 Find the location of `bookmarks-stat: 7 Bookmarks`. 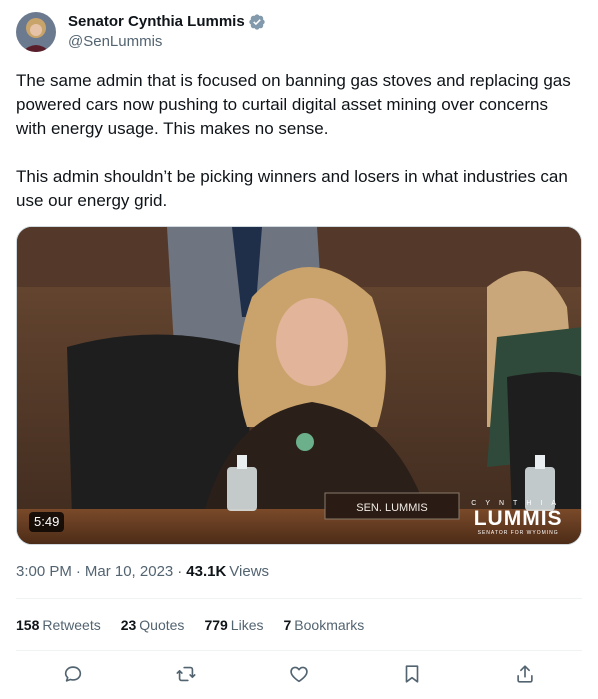

bookmarks-stat: 7 Bookmarks is located at coordinates (323, 625).